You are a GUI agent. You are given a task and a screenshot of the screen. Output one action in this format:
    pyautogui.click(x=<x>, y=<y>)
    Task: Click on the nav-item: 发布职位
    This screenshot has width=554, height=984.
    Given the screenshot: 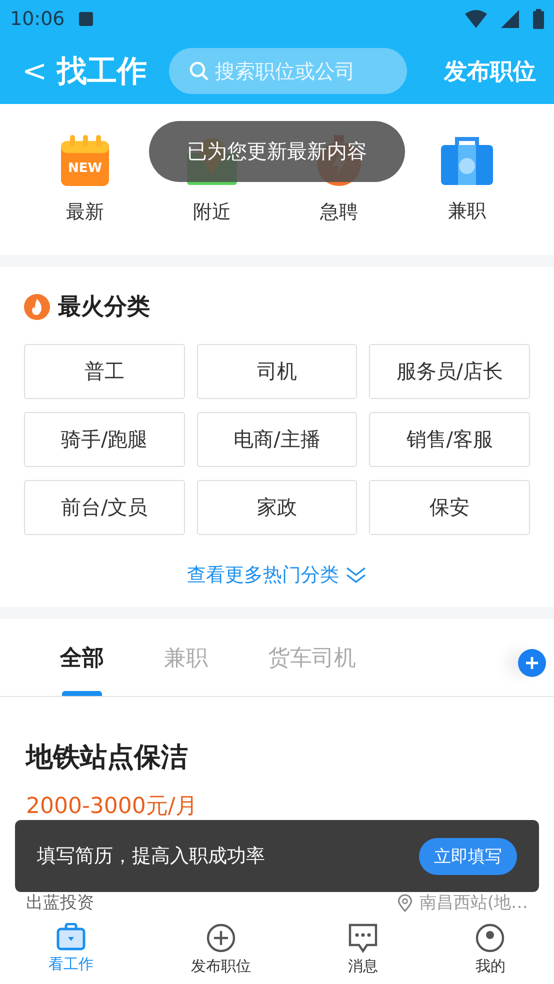 What is the action you would take?
    pyautogui.click(x=220, y=951)
    